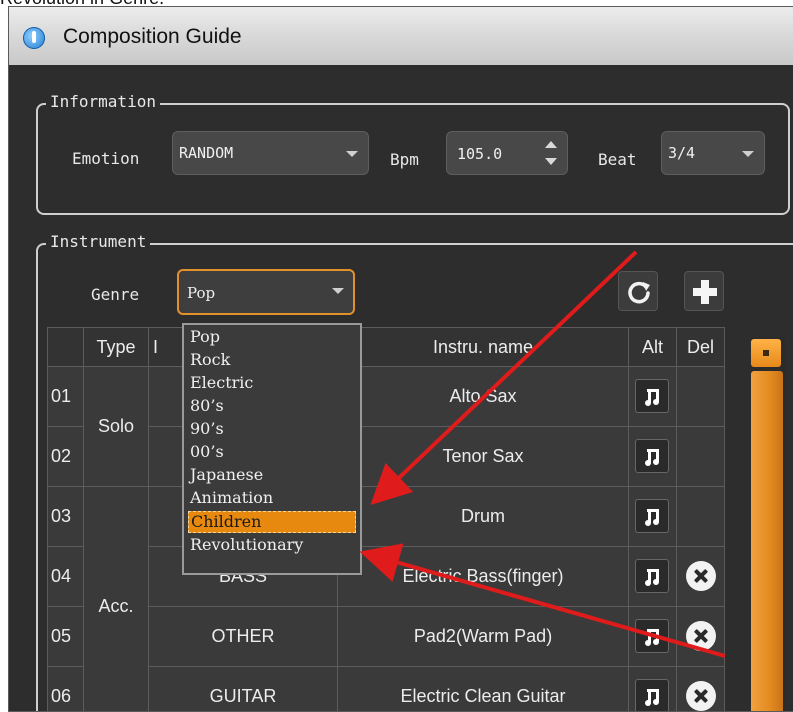 Image resolution: width=793 pixels, height=712 pixels. Describe the element at coordinates (504, 378) in the screenshot. I see `annotation-arrow-down` at that location.